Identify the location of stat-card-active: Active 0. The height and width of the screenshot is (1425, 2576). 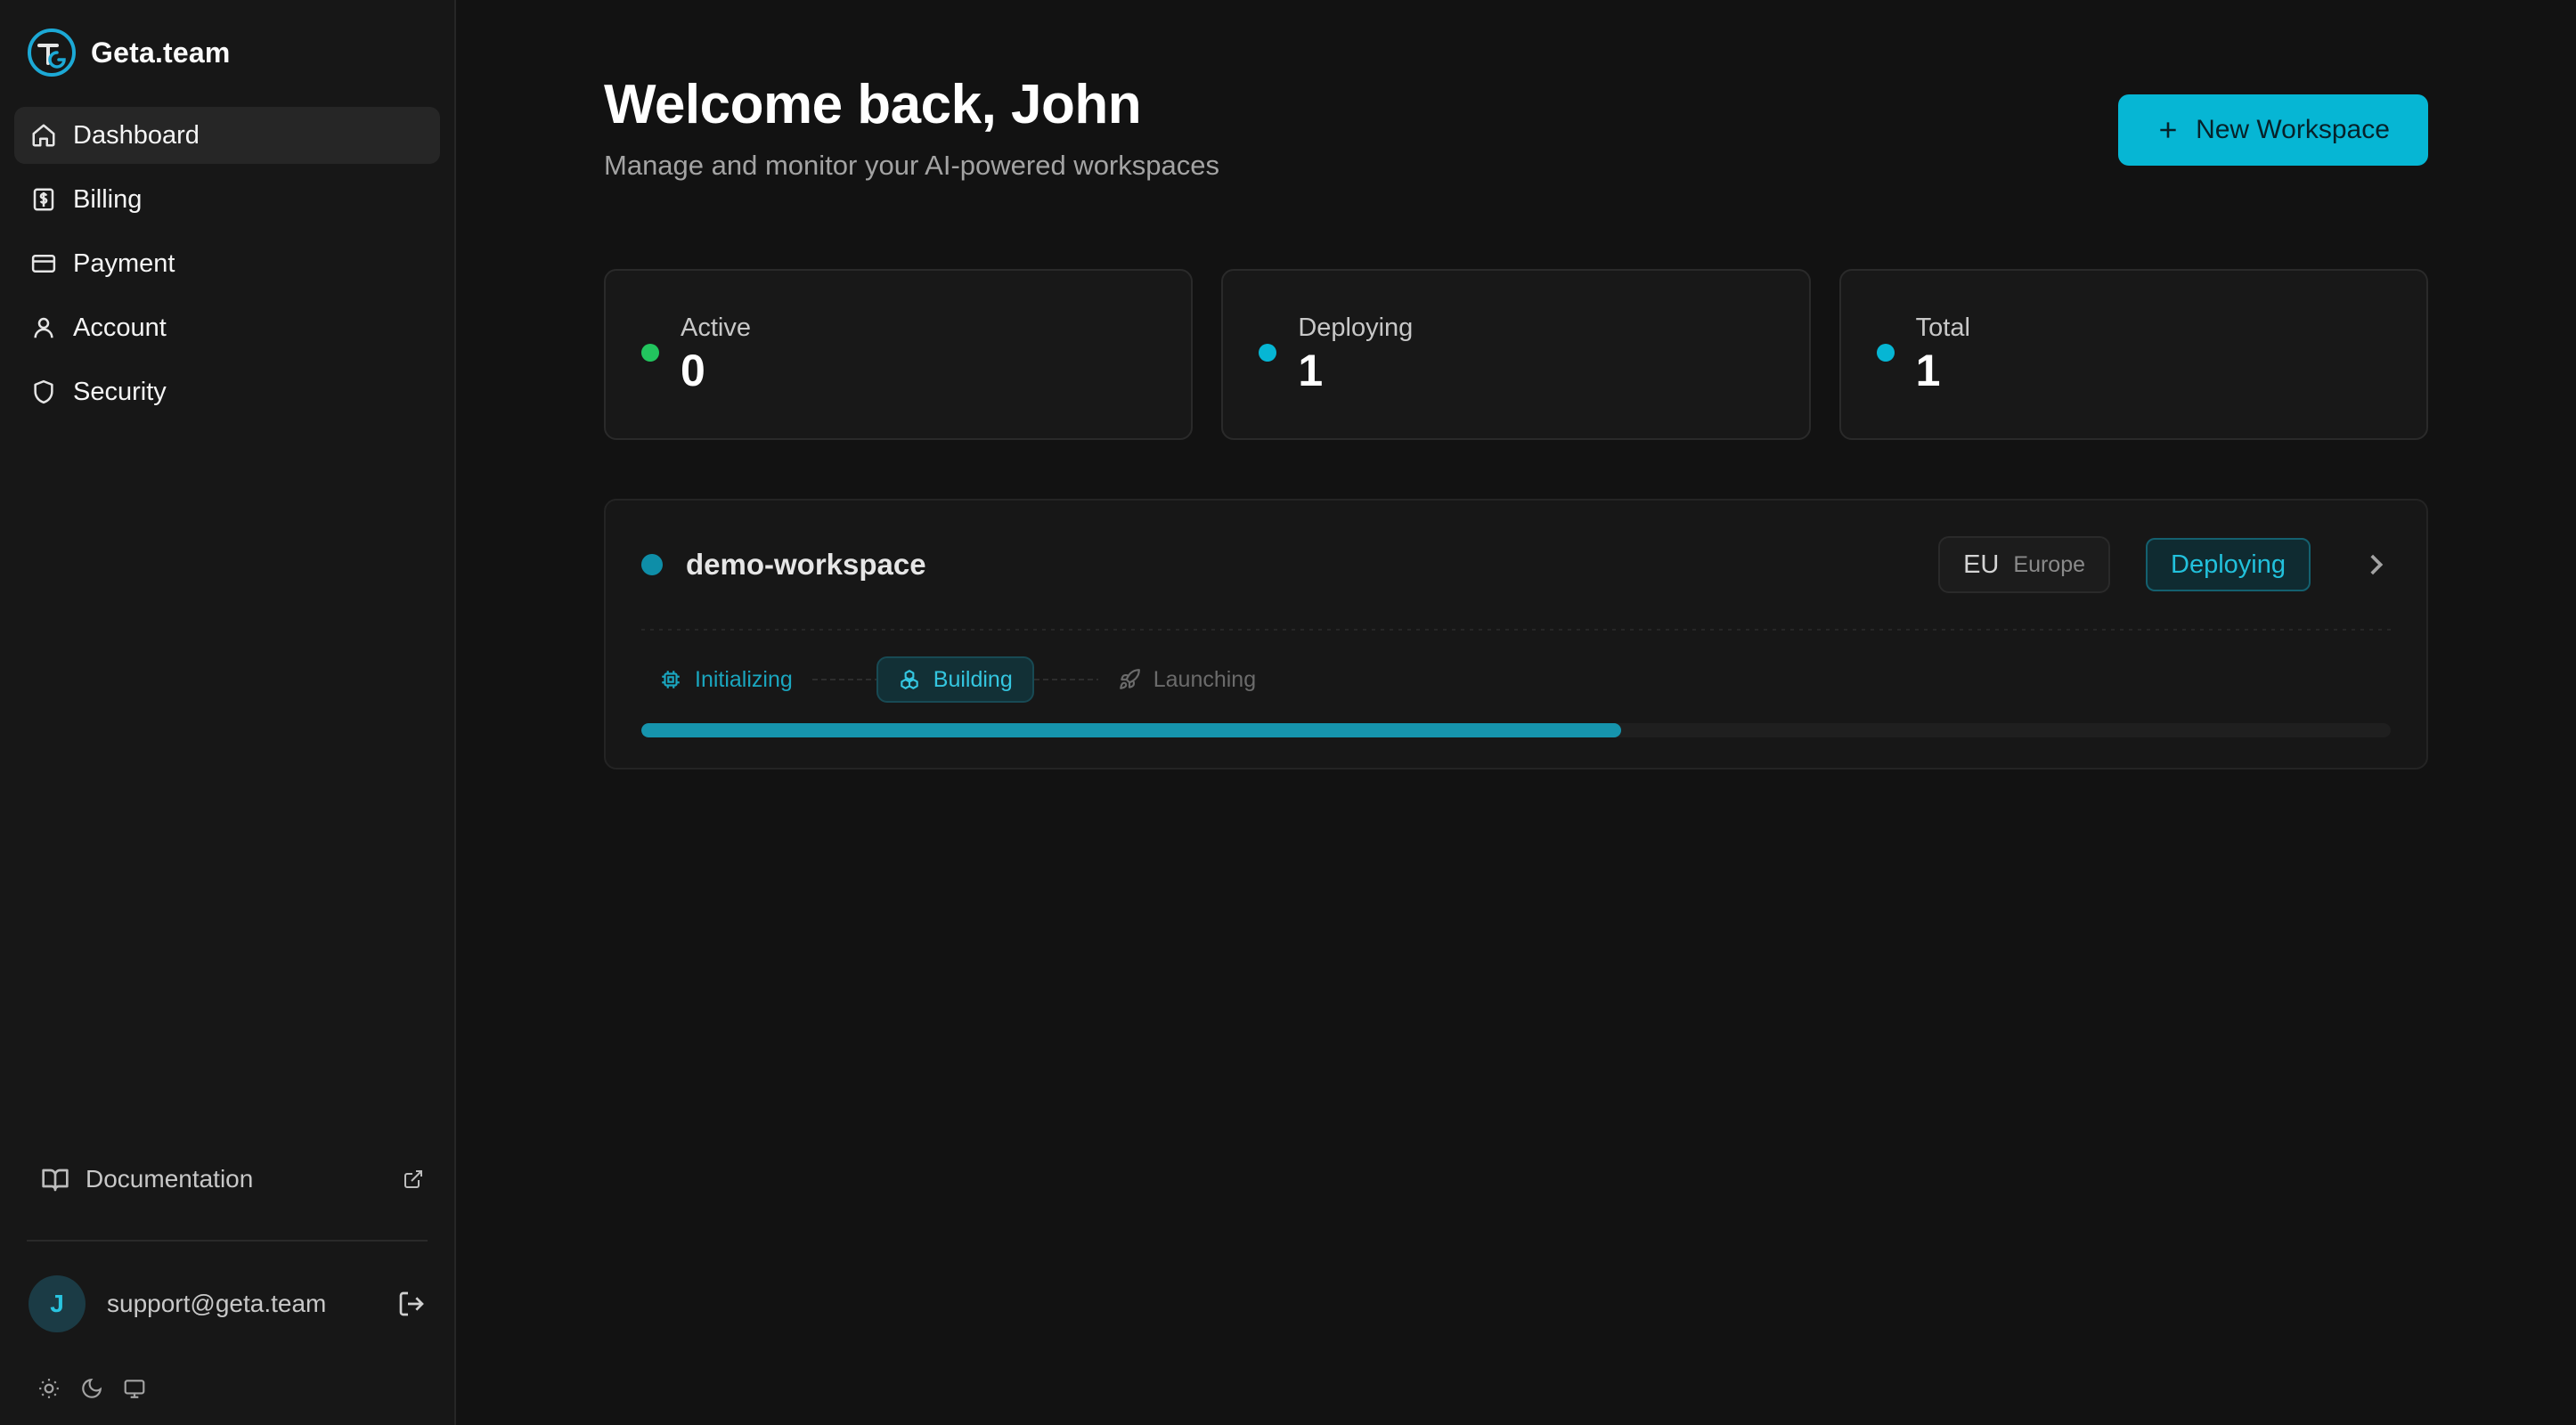
(899, 354).